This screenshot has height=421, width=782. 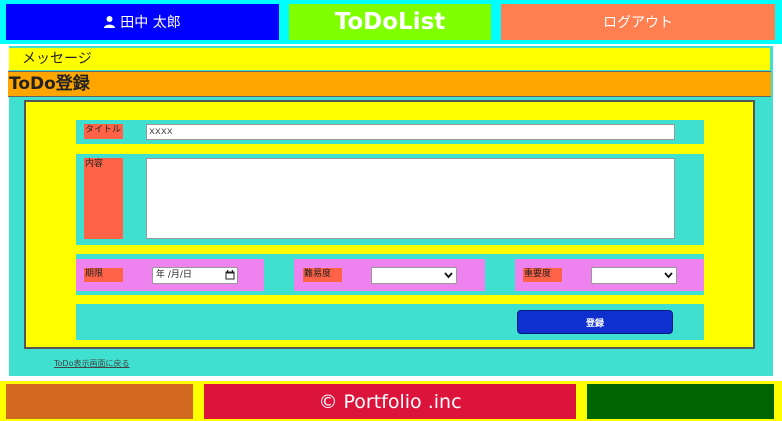 What do you see at coordinates (389, 59) in the screenshot?
I see `message-bar: メッセージ` at bounding box center [389, 59].